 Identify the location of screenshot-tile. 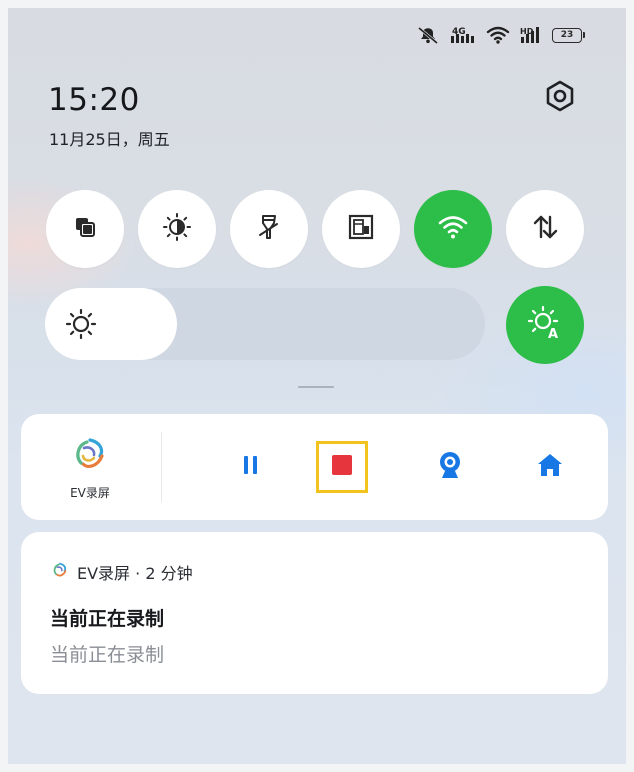
(361, 229).